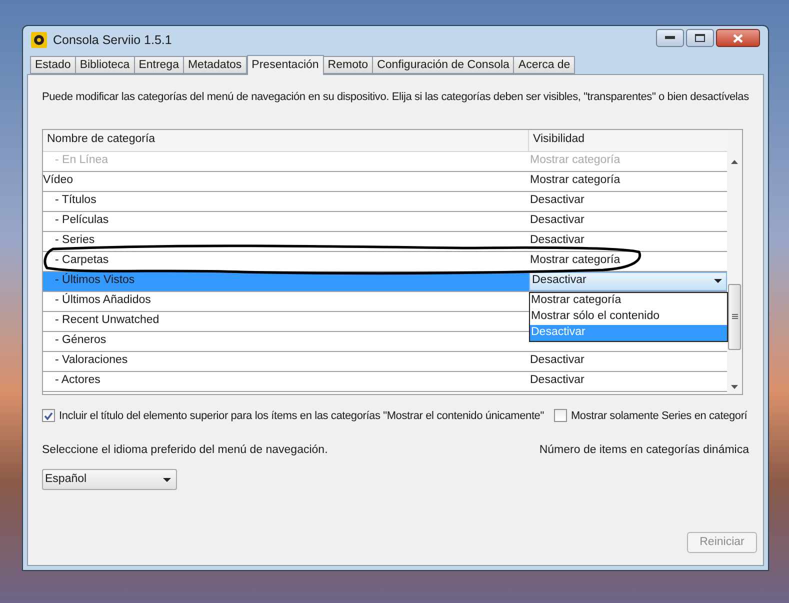  Describe the element at coordinates (104, 65) in the screenshot. I see `tab: Biblioteca` at that location.